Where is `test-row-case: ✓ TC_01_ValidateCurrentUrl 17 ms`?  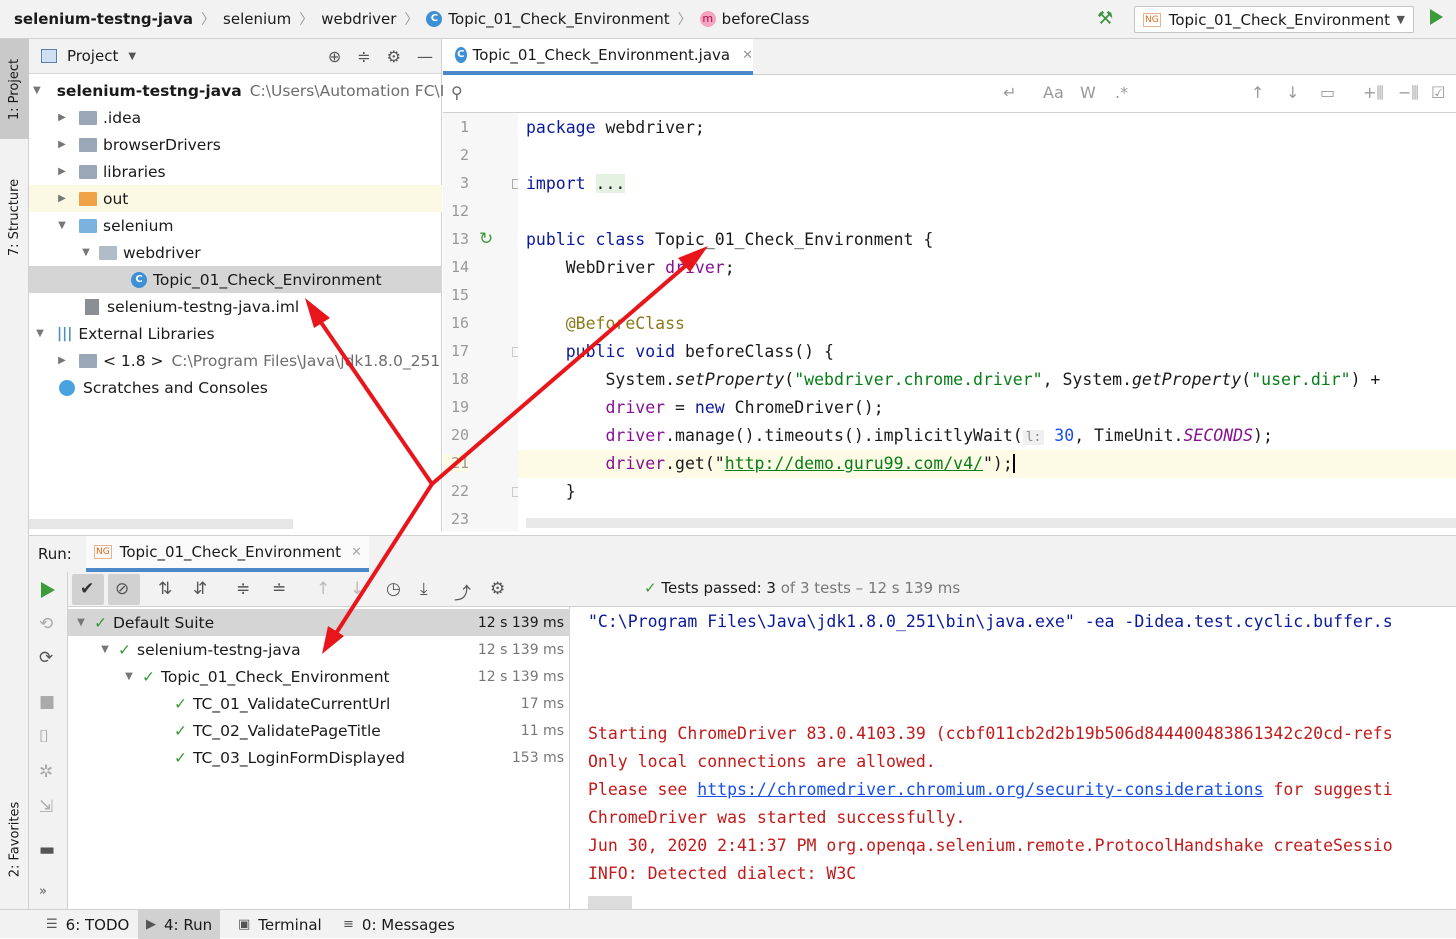
test-row-case: ✓ TC_01_ValidateCurrentUrl 17 ms is located at coordinates (319, 703).